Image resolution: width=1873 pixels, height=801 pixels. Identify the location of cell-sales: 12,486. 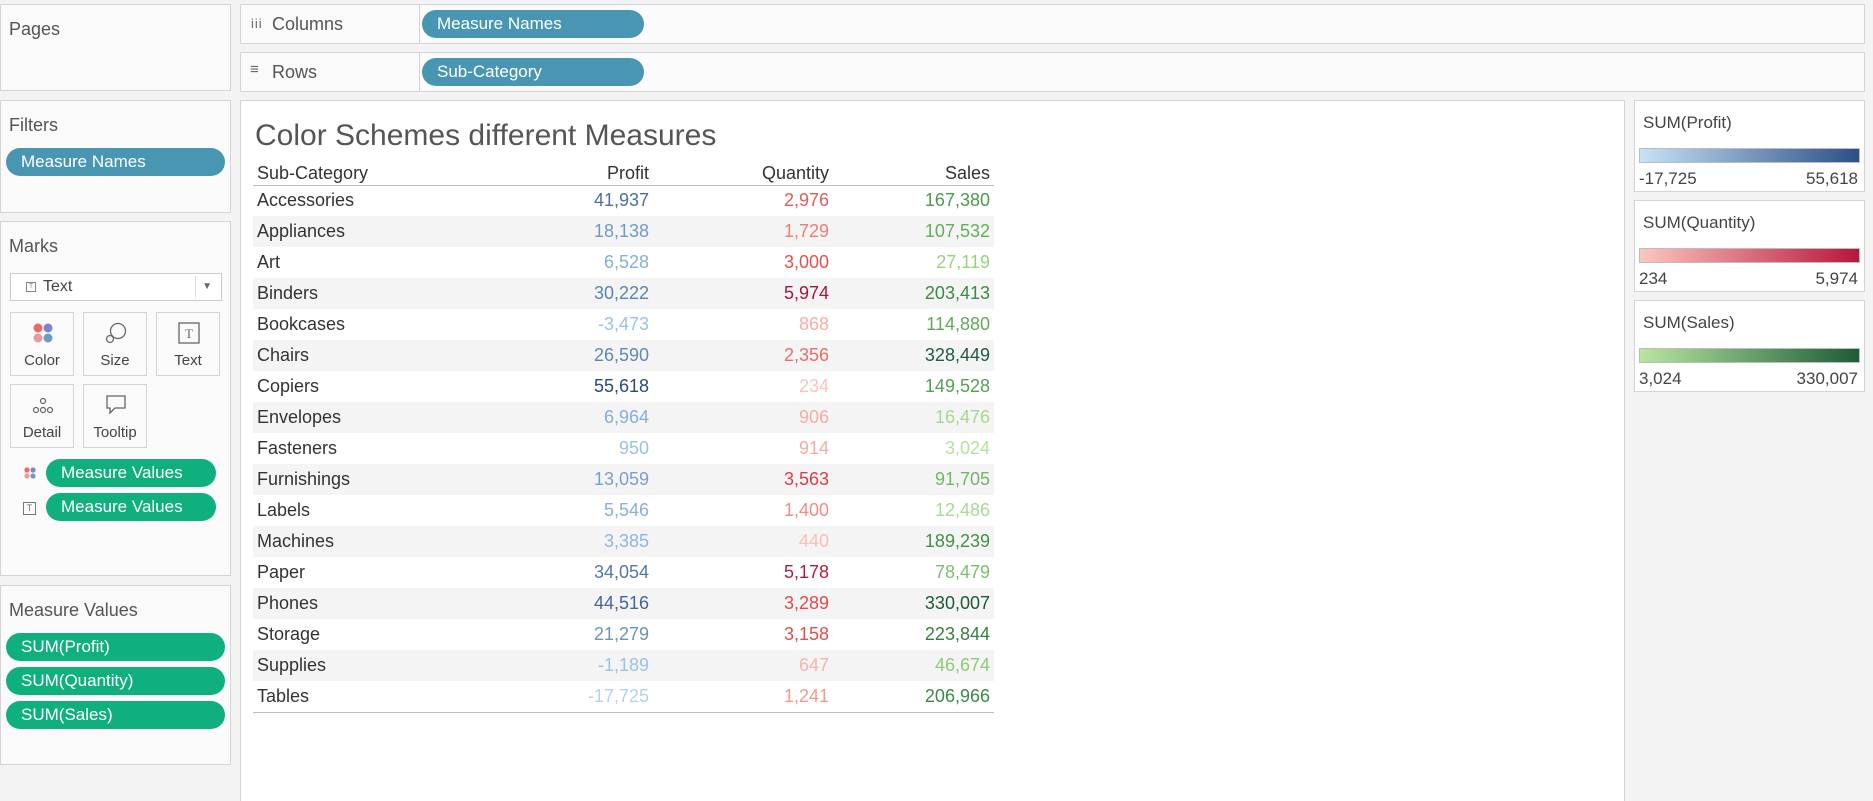
(913, 510).